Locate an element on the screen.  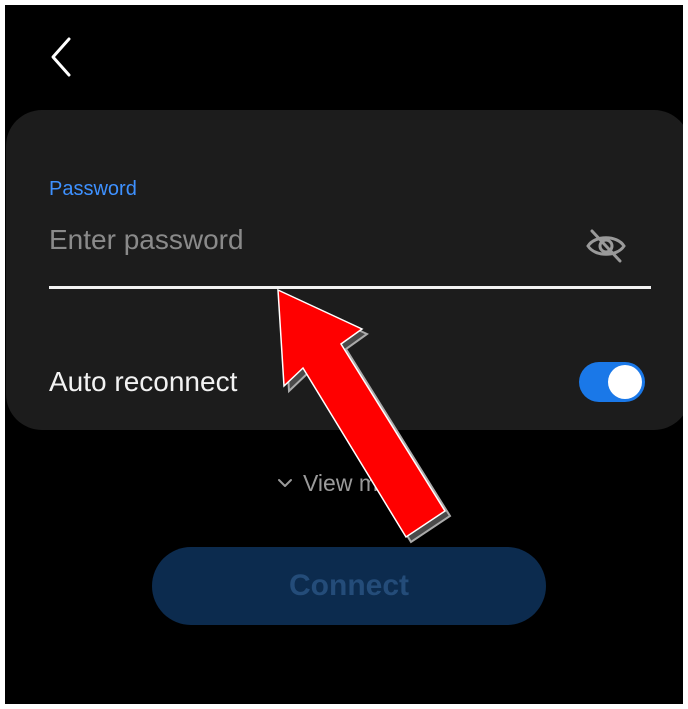
back-button is located at coordinates (61, 57).